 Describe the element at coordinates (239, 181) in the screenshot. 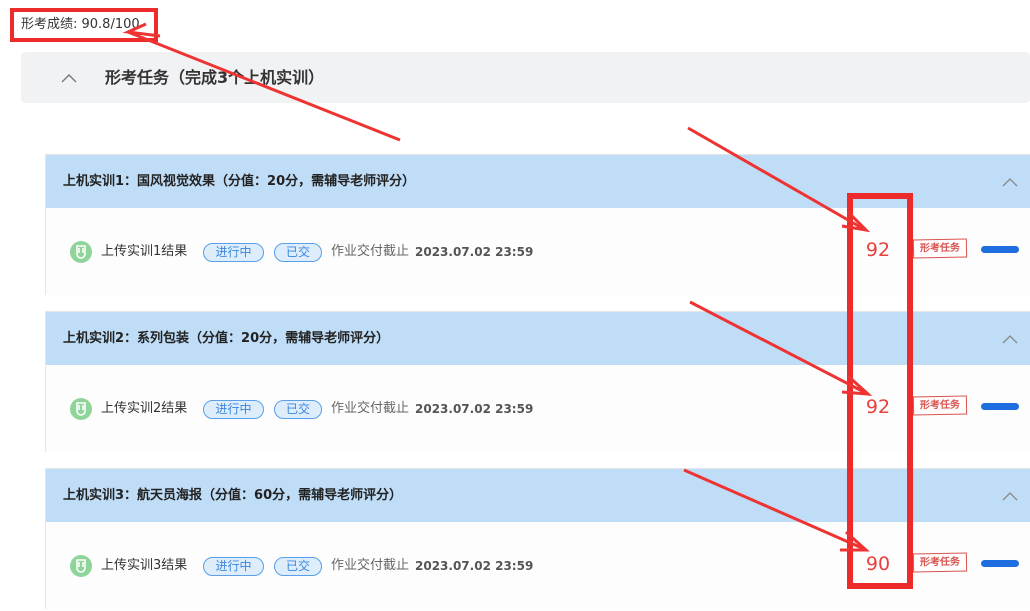

I see `task-title: 上机实训1：国风视觉效果（分值：20分，需辅导老师评分）` at that location.